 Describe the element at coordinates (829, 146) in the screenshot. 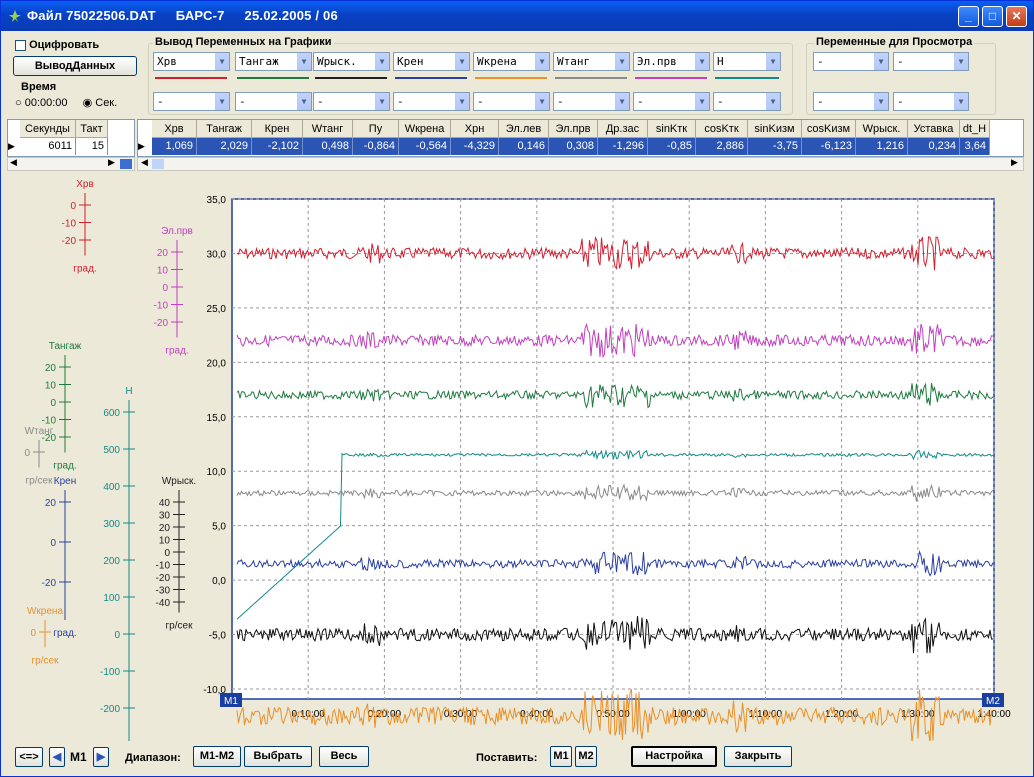

I see `cell-value: -6,123` at that location.